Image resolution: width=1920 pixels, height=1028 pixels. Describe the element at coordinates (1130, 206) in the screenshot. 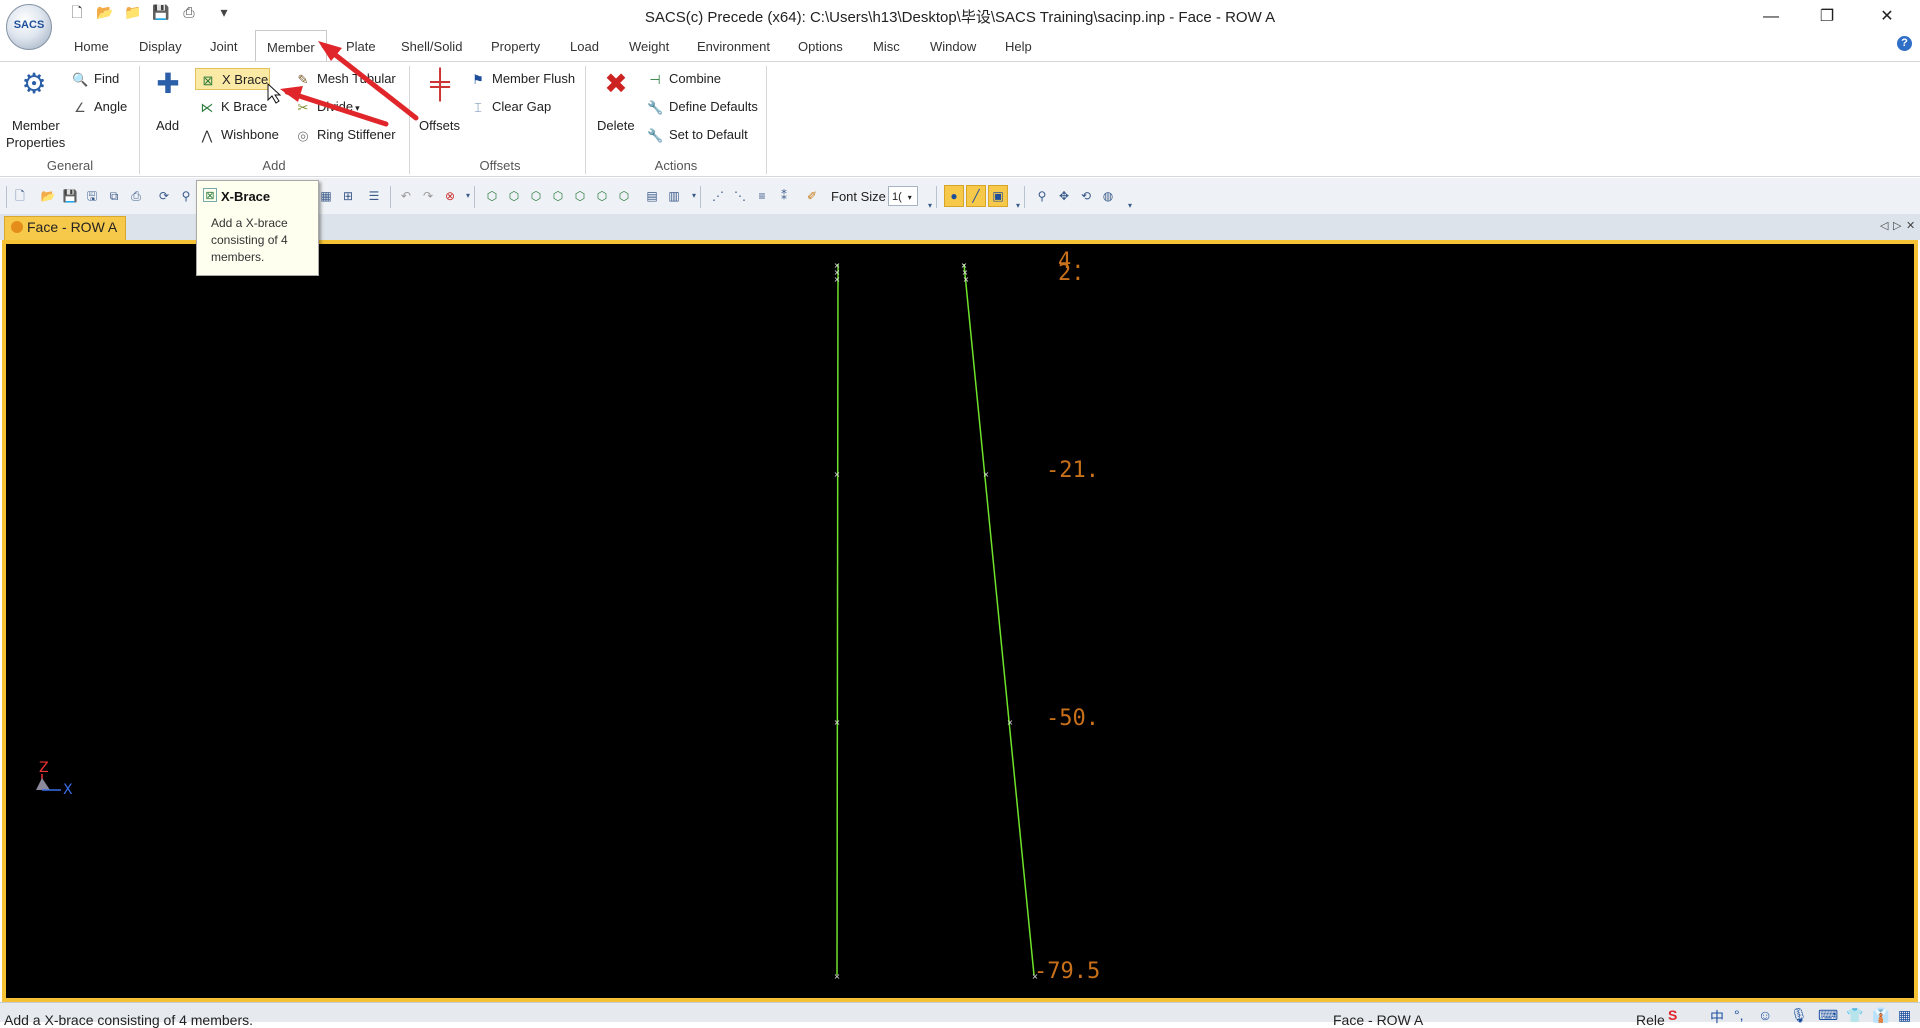

I see `chevron-down-icon: ▾` at that location.